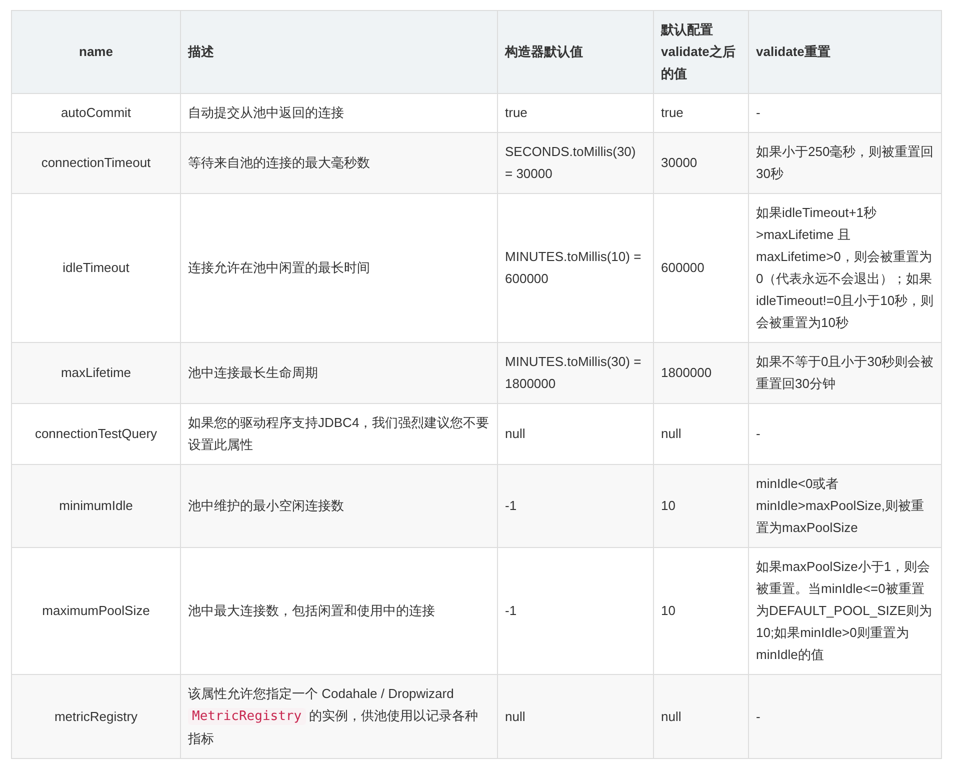 The height and width of the screenshot is (781, 954). Describe the element at coordinates (339, 506) in the screenshot. I see `table-cell: 池中维护的最小空闲连接数` at that location.